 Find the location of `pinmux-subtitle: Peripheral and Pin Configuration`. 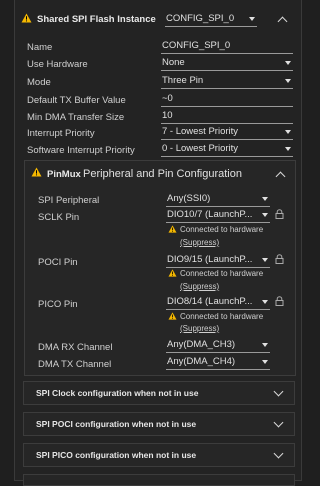

pinmux-subtitle: Peripheral and Pin Configuration is located at coordinates (162, 174).